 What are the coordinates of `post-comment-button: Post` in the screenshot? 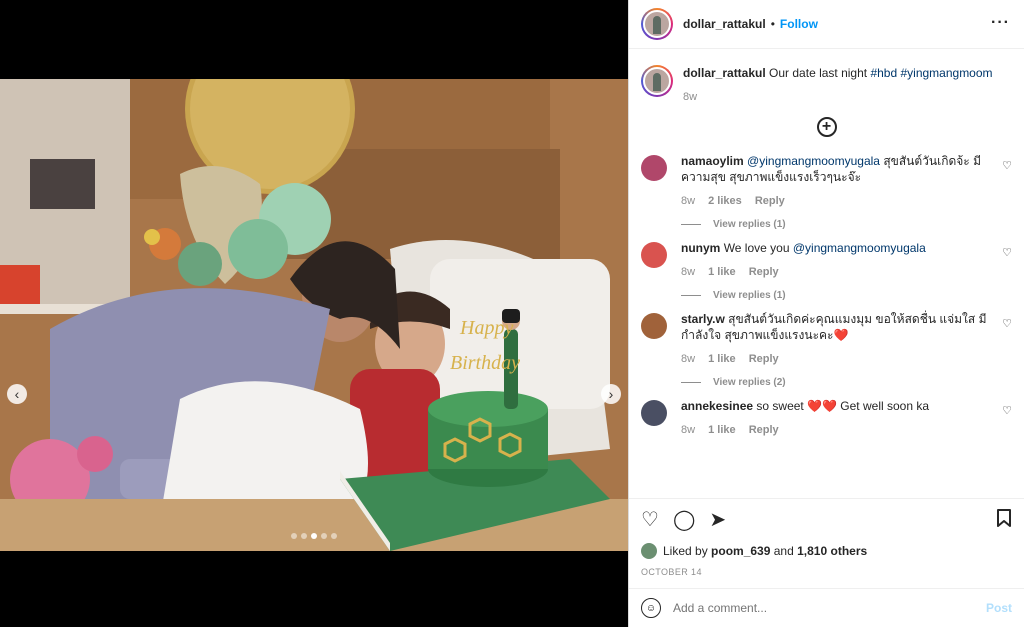 It's located at (999, 608).